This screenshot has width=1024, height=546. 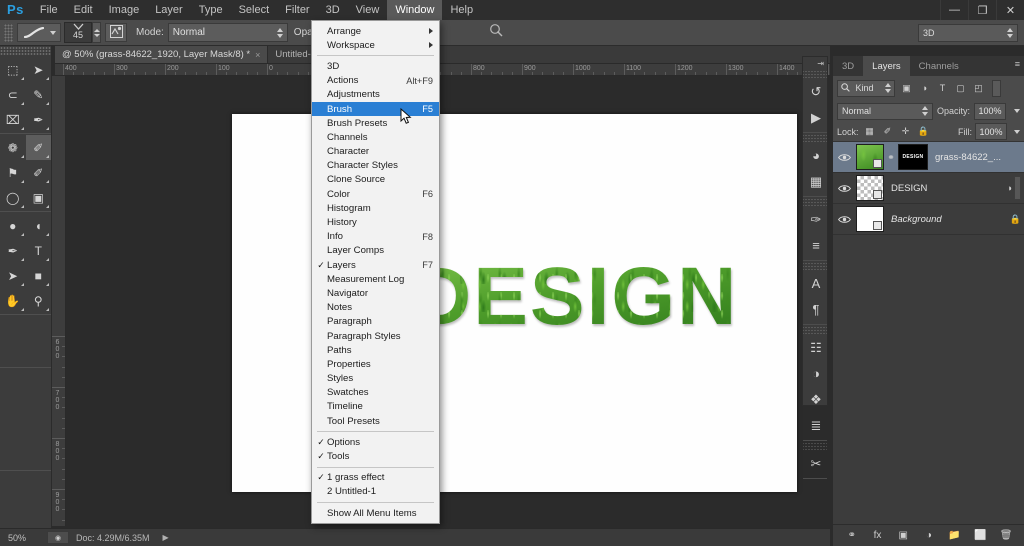 I want to click on new-adjustment-layer-icon: ◑, so click(x=928, y=535).